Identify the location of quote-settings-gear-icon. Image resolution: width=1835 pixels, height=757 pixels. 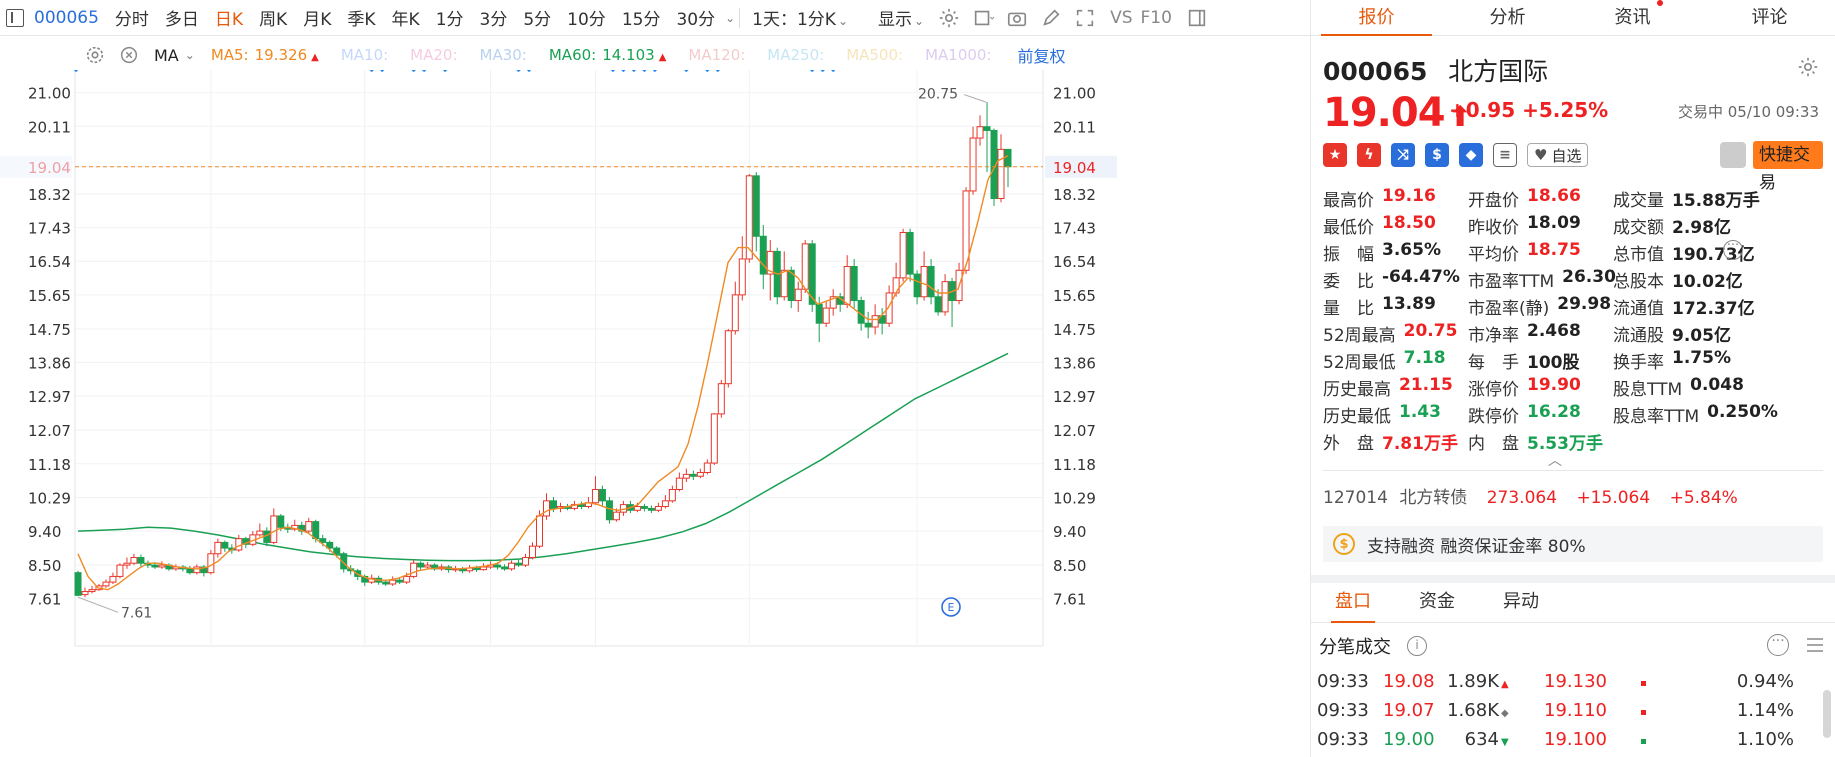
(1808, 67).